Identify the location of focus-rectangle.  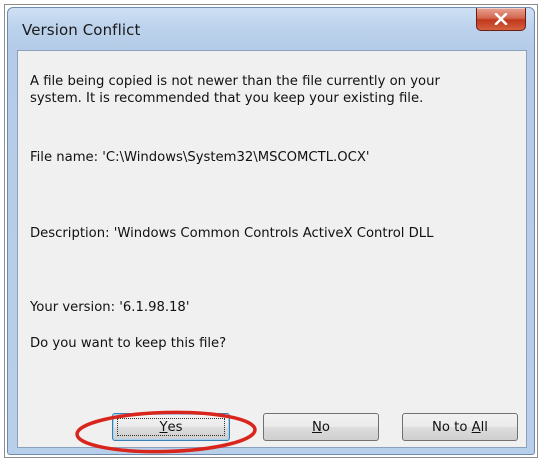
(171, 427).